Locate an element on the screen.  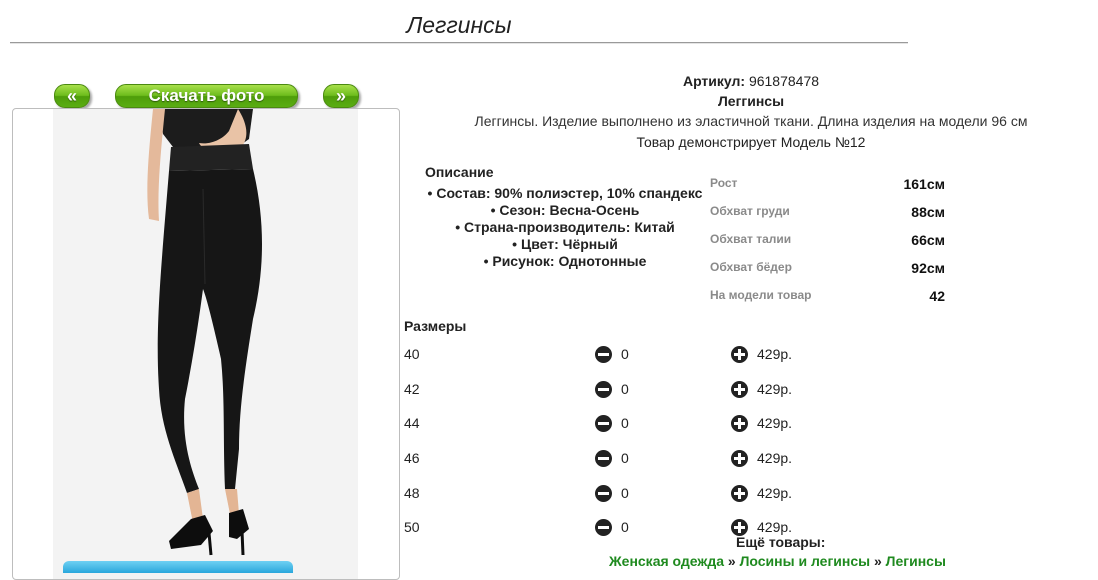
breadcrumb-link-leggings: Легинсы is located at coordinates (916, 561).